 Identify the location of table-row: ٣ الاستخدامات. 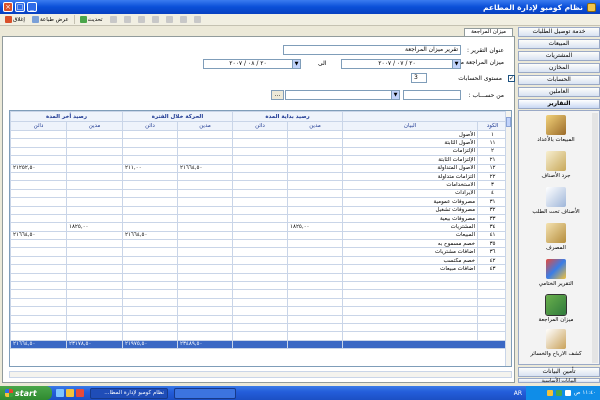
(259, 185).